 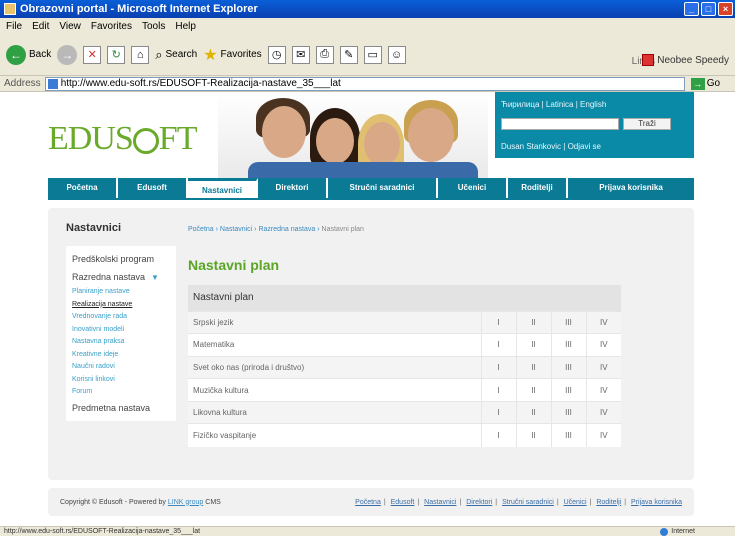 I want to click on go-button: → Go, so click(x=705, y=83).